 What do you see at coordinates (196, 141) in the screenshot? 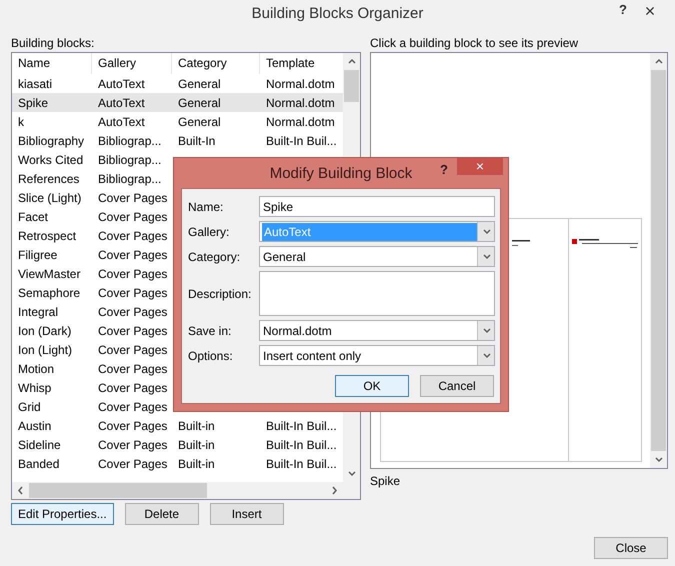
I see `table-cell-text: Built-In` at bounding box center [196, 141].